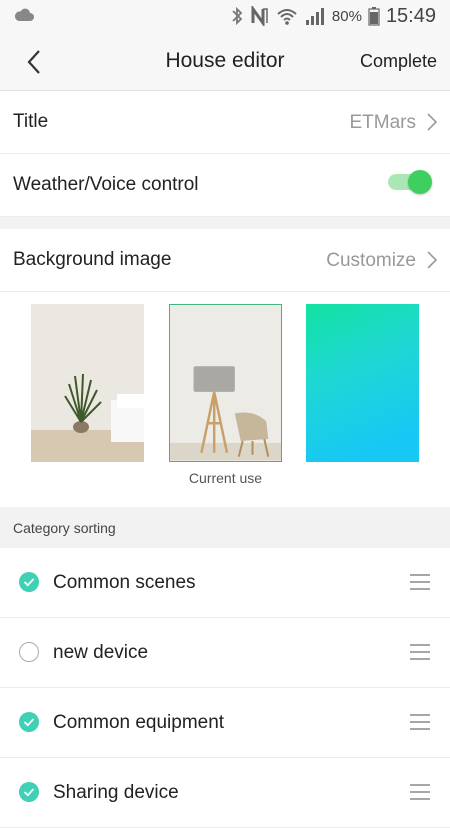 The width and height of the screenshot is (450, 828). What do you see at coordinates (116, 792) in the screenshot?
I see `category-label: Sharing device` at bounding box center [116, 792].